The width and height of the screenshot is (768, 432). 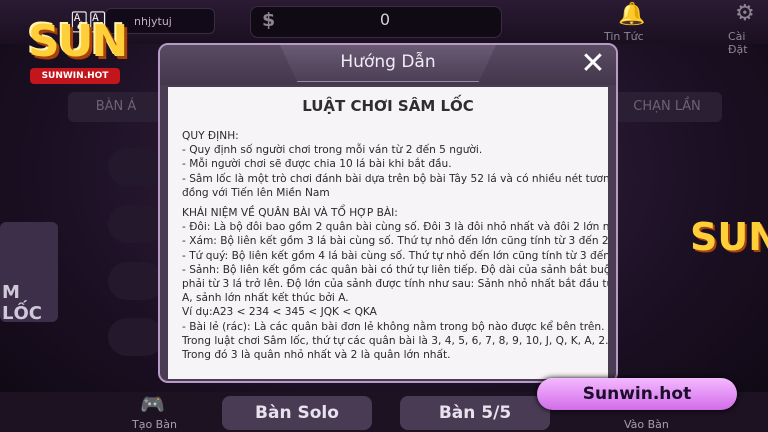 What do you see at coordinates (279, 312) in the screenshot?
I see `rules-line: Ví dụ:A23 < 234 < 345 < JQK < QKA` at bounding box center [279, 312].